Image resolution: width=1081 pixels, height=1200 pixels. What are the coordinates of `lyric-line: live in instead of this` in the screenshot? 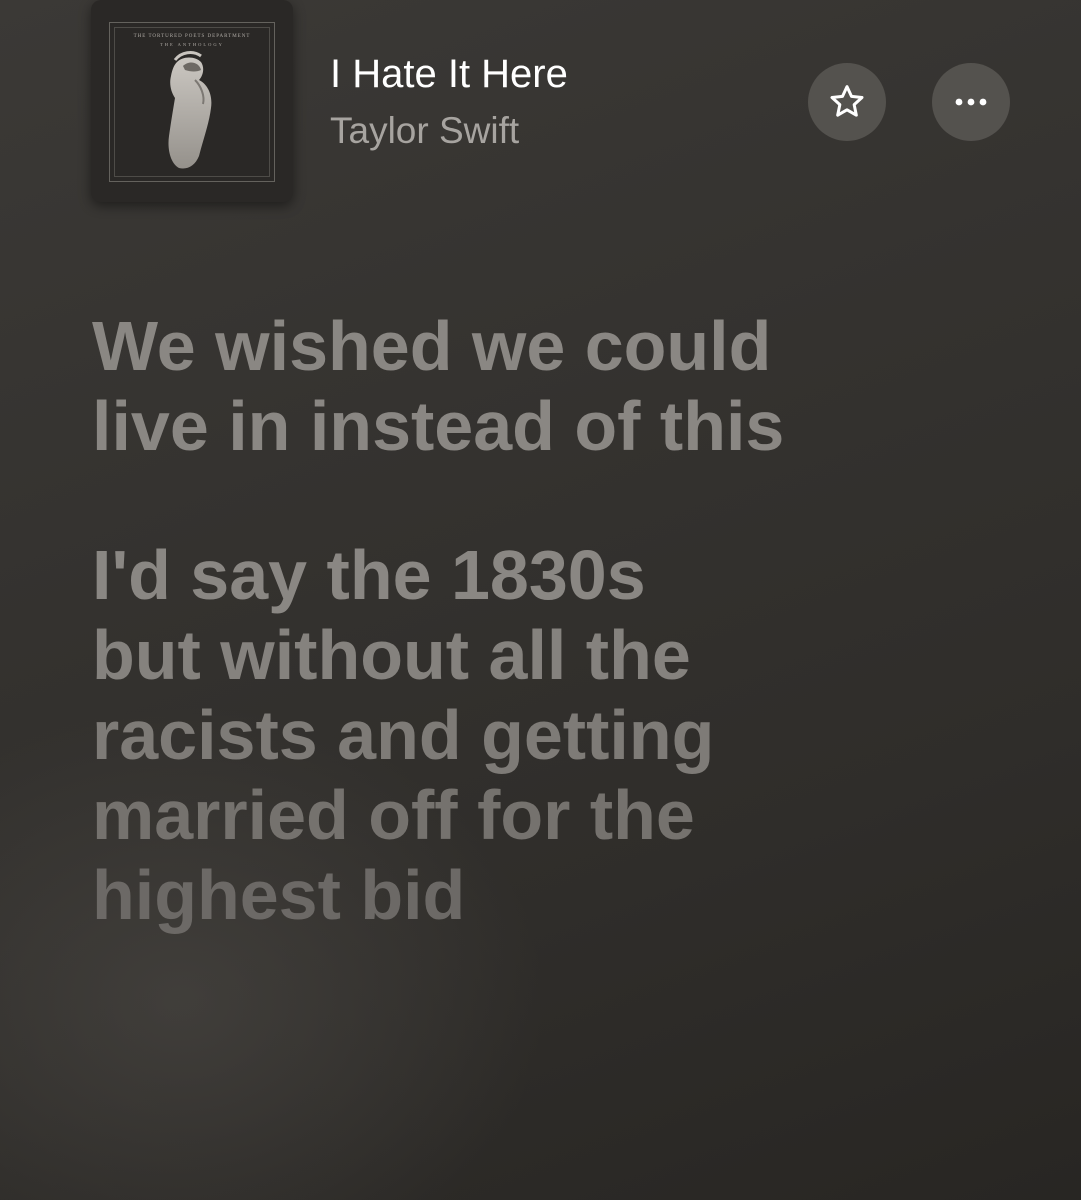 It's located at (572, 426).